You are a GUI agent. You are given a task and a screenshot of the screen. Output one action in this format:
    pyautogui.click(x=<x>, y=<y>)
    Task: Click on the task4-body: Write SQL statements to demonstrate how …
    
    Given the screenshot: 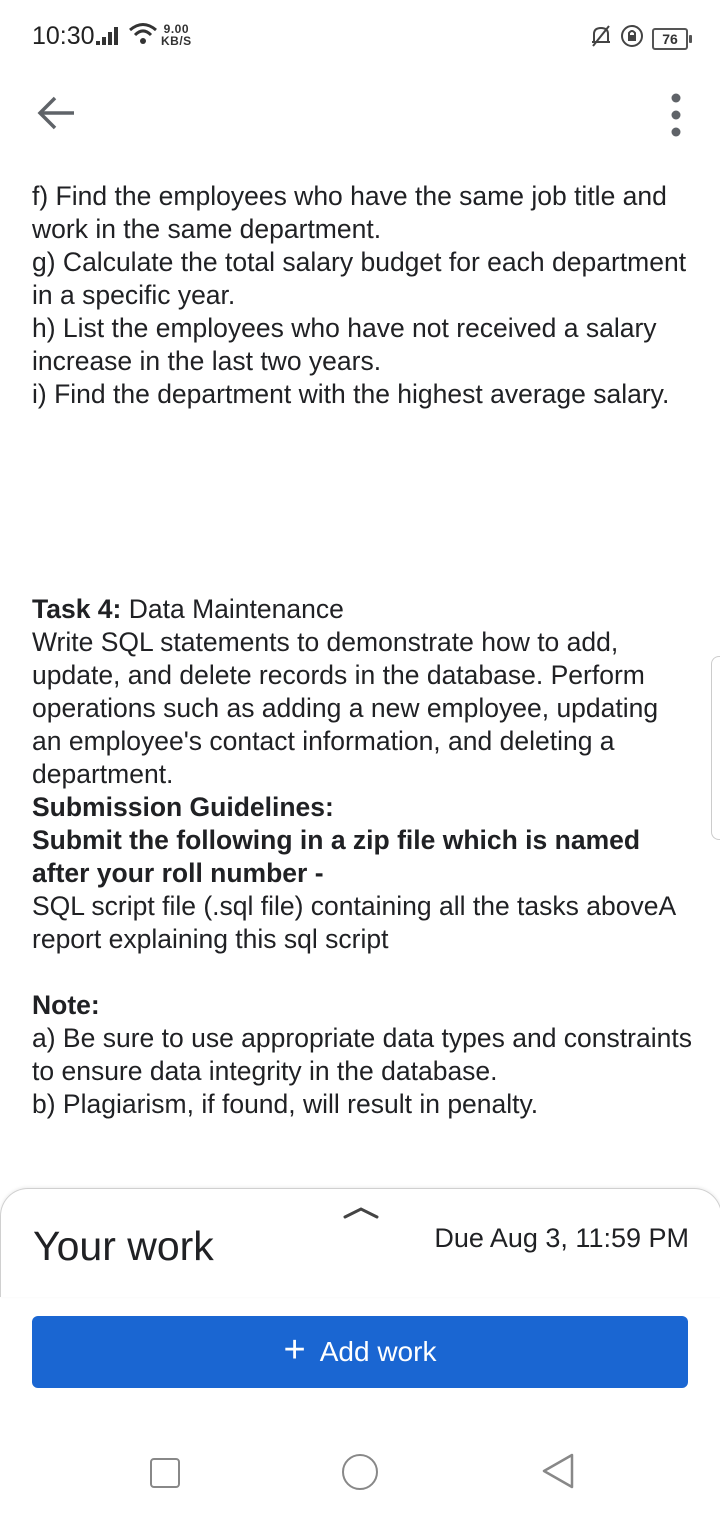 What is the action you would take?
    pyautogui.click(x=345, y=708)
    